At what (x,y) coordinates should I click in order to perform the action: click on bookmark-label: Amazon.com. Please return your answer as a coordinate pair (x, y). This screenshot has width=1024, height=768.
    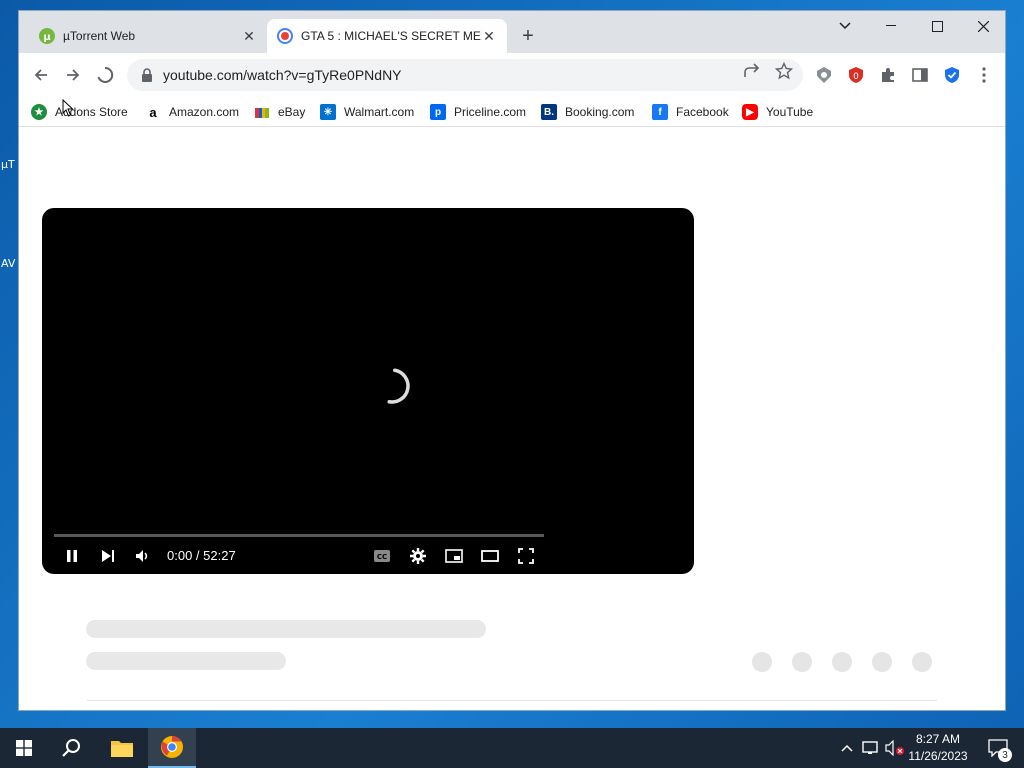
    Looking at the image, I should click on (204, 112).